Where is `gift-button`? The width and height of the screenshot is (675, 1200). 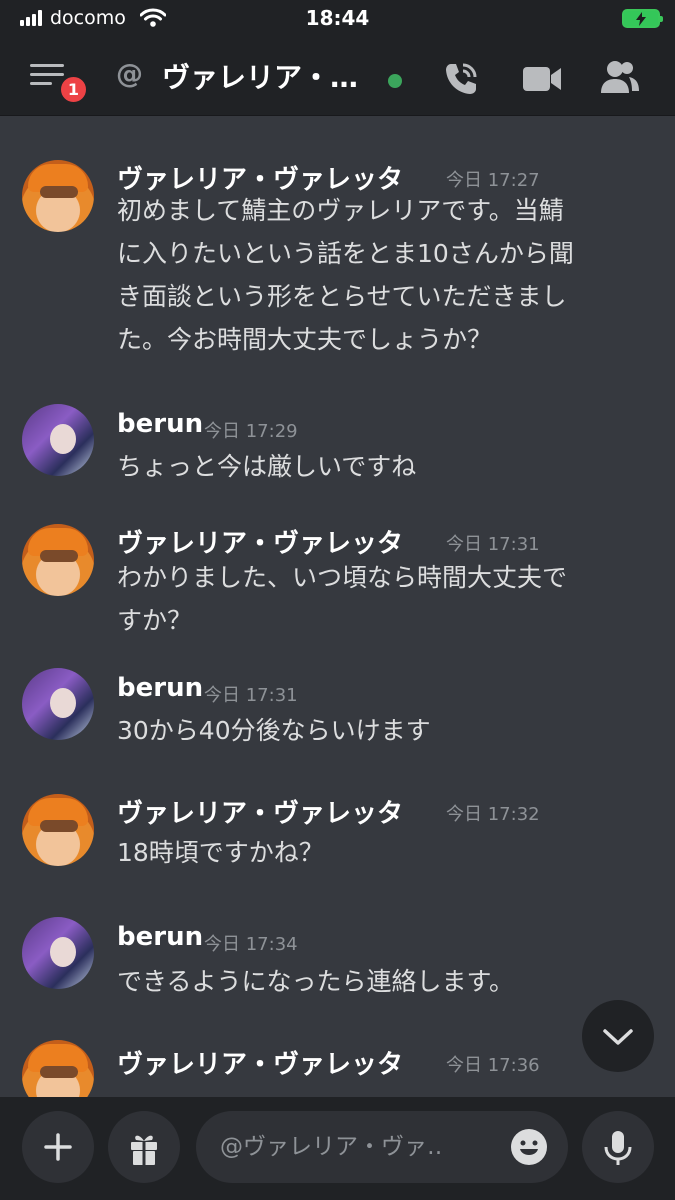
gift-button is located at coordinates (144, 1147).